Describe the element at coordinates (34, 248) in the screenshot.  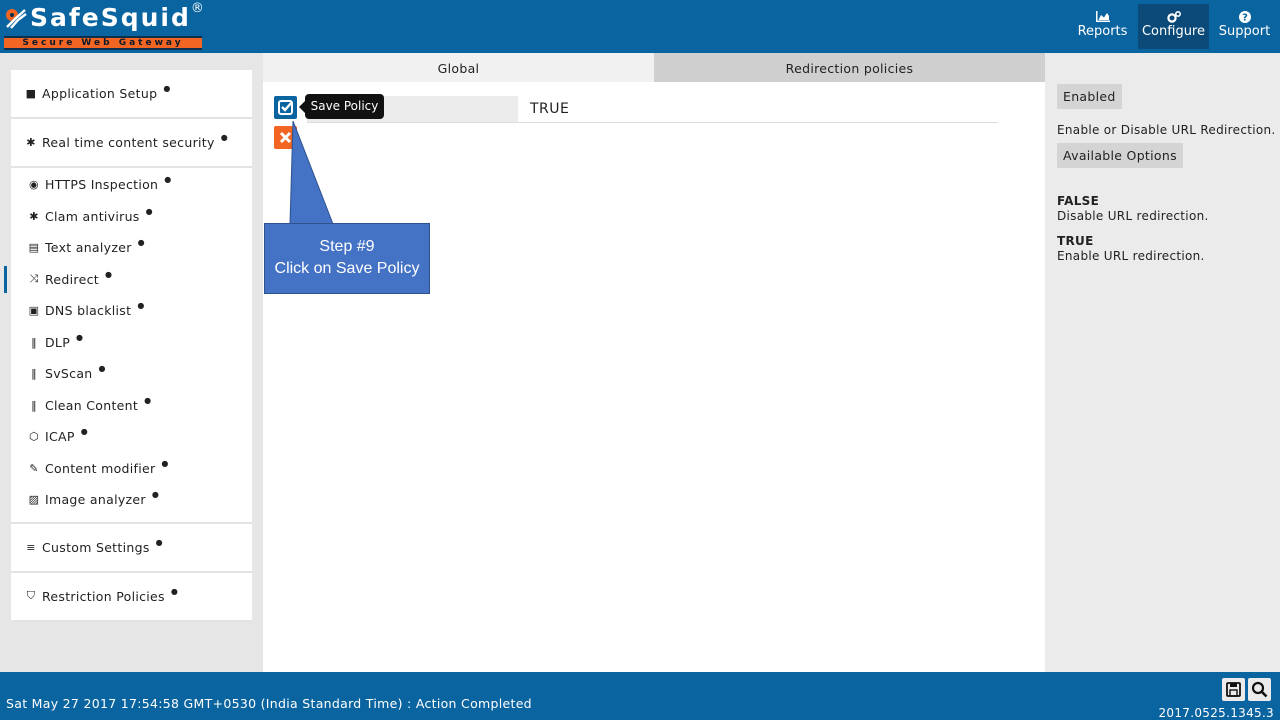
I see `file-text-icon: ▤` at that location.